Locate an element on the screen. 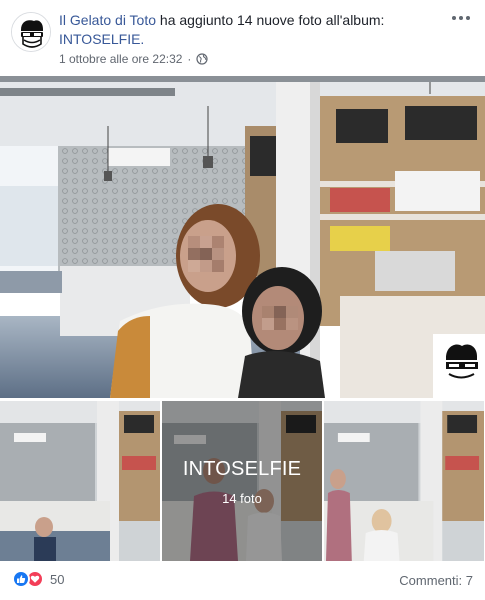 The width and height of the screenshot is (485, 600). post-footer: 50 Commenti: 7 is located at coordinates (242, 581).